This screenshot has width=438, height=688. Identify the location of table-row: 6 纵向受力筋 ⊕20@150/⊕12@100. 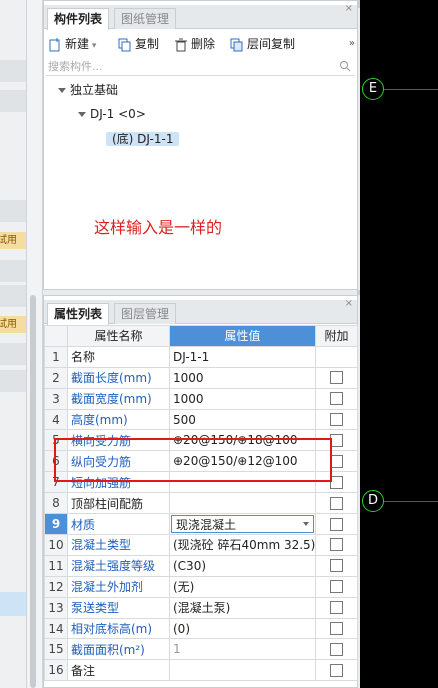
(201, 461).